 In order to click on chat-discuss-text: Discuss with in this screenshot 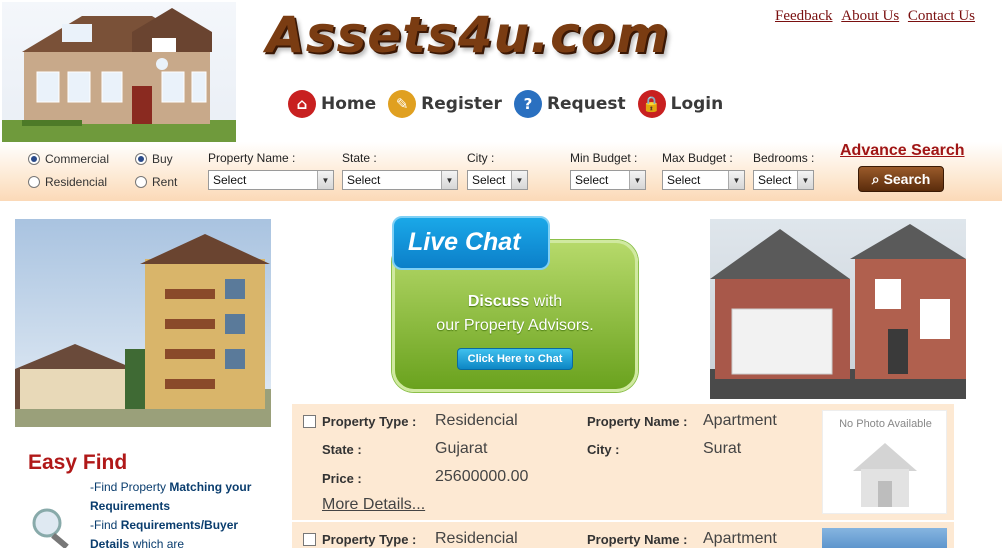, I will do `click(515, 302)`.